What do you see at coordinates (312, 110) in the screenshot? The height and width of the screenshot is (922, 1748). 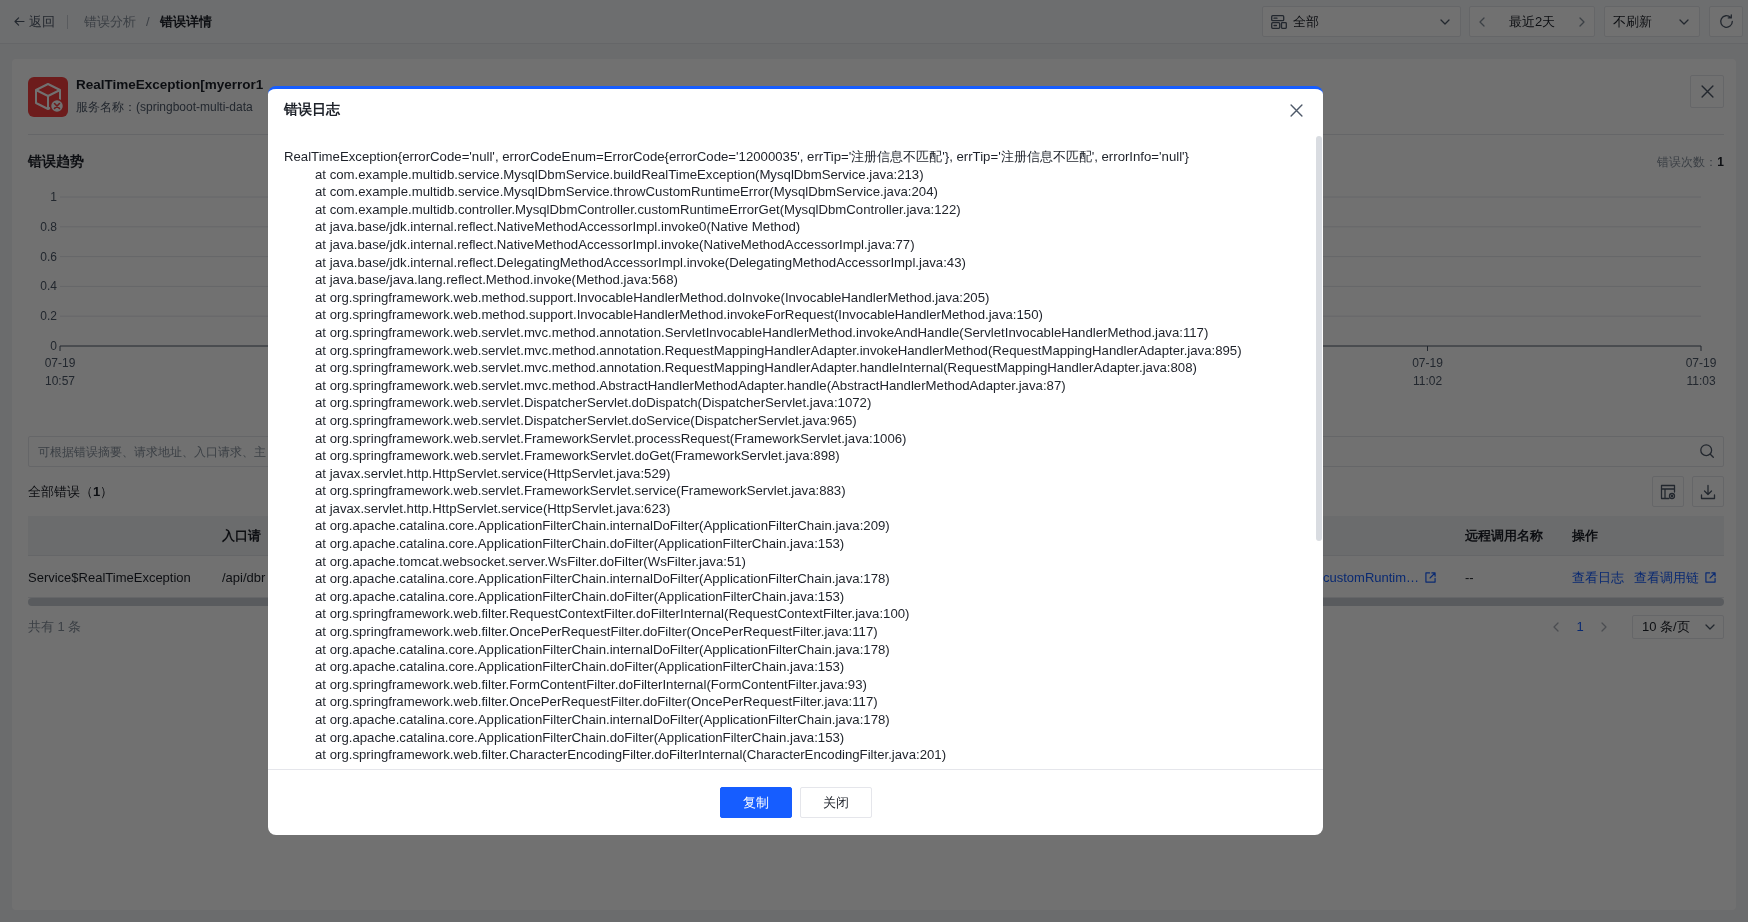 I see `dialog-title: 错误日志` at bounding box center [312, 110].